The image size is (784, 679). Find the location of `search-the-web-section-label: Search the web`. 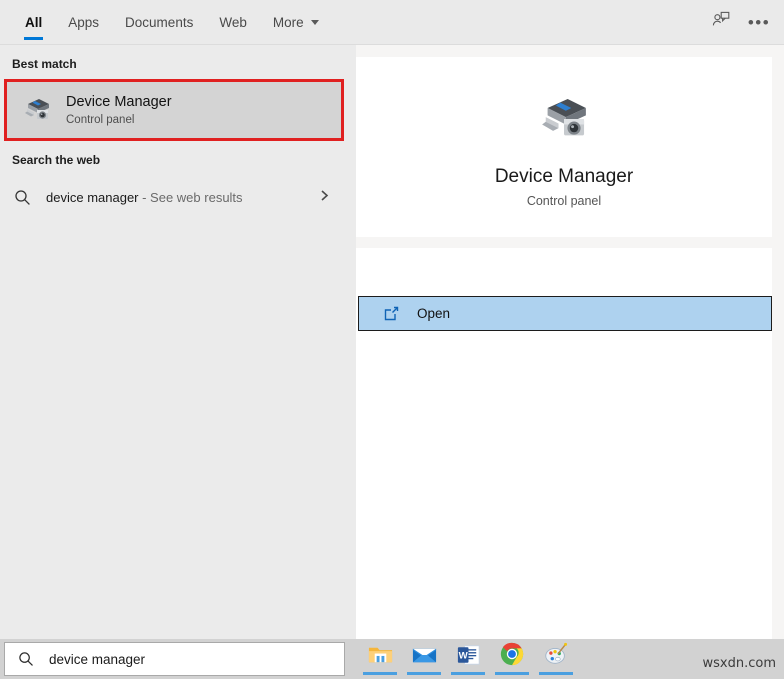

search-the-web-section-label: Search the web is located at coordinates (56, 160).